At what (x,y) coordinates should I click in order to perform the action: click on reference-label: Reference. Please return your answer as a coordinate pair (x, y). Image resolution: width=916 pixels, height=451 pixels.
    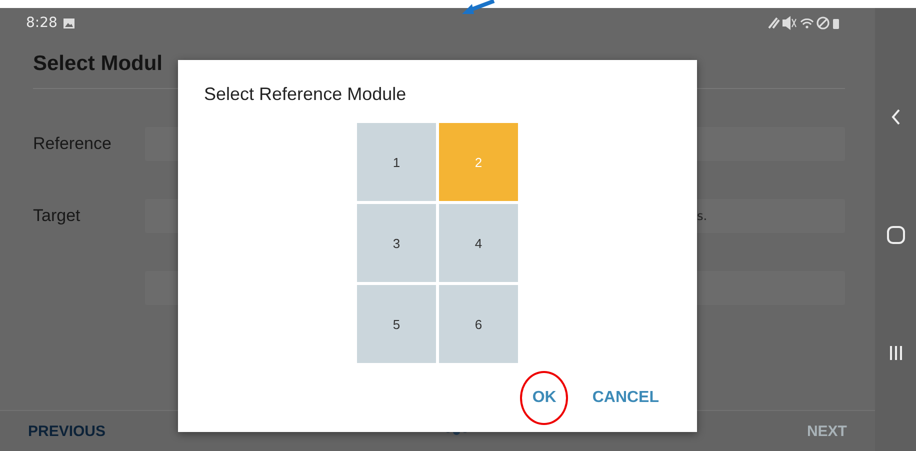
    Looking at the image, I should click on (72, 144).